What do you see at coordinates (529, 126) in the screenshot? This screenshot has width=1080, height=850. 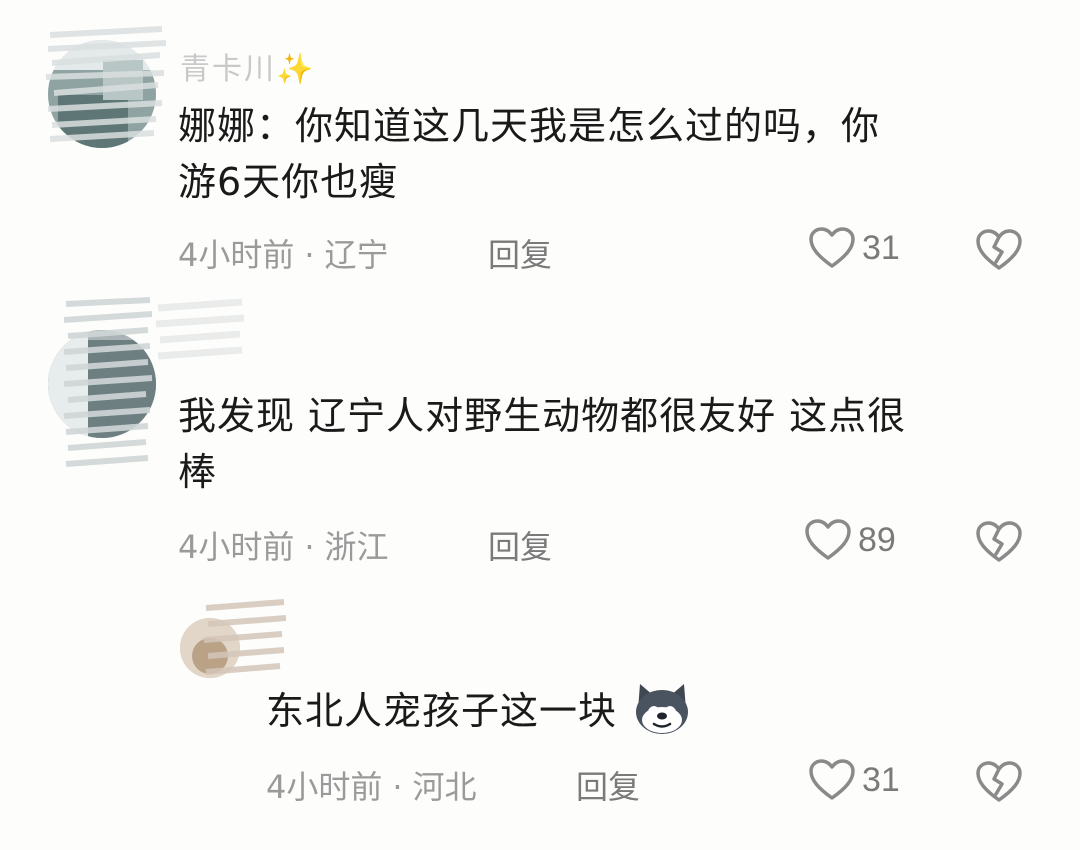 I see `comment-text-line: 娜娜：你知道这几天我是怎么过的吗，你` at bounding box center [529, 126].